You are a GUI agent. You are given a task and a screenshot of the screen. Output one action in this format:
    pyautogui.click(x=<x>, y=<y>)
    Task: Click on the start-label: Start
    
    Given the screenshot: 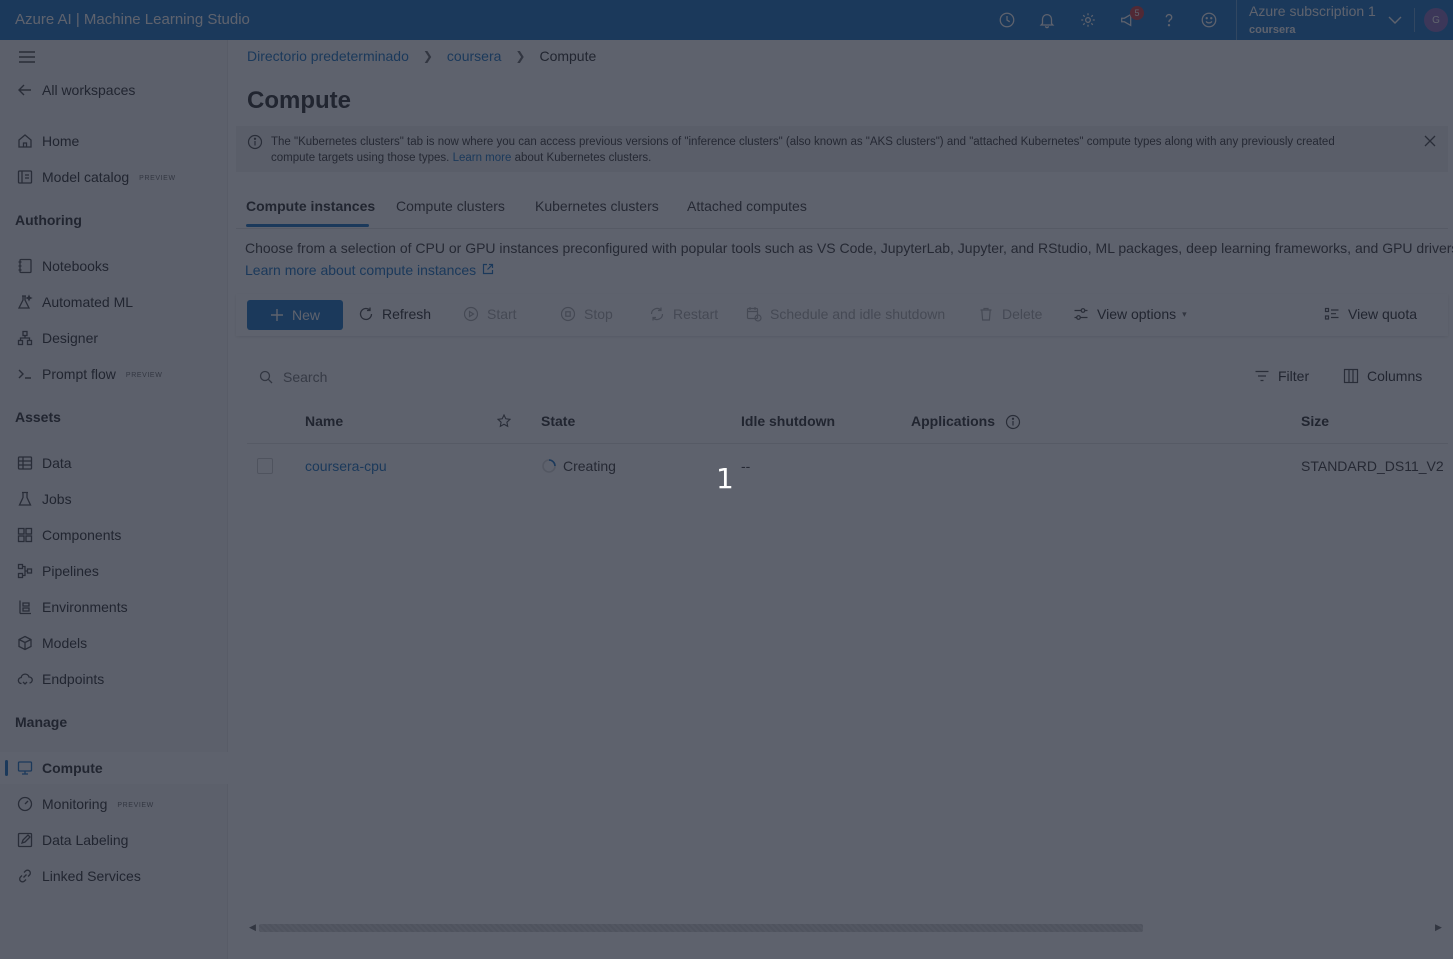 What is the action you would take?
    pyautogui.click(x=502, y=314)
    